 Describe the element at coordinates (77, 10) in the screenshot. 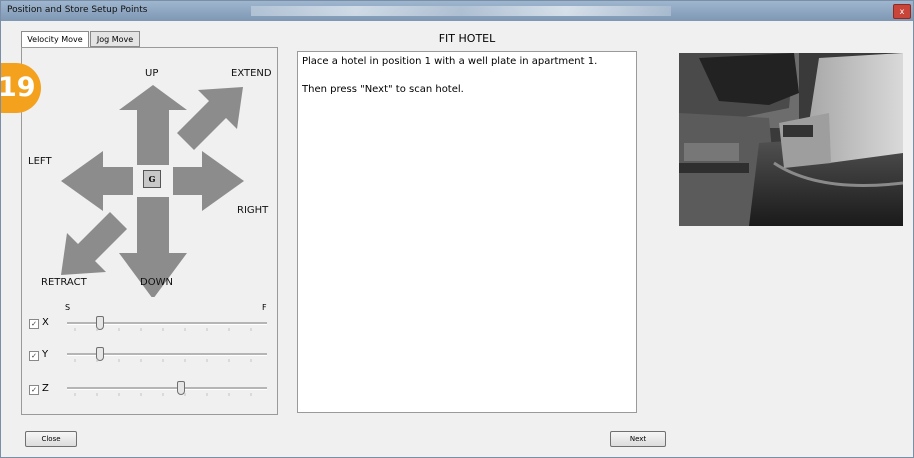

I see `window-title: Position and Store Setup Points` at that location.